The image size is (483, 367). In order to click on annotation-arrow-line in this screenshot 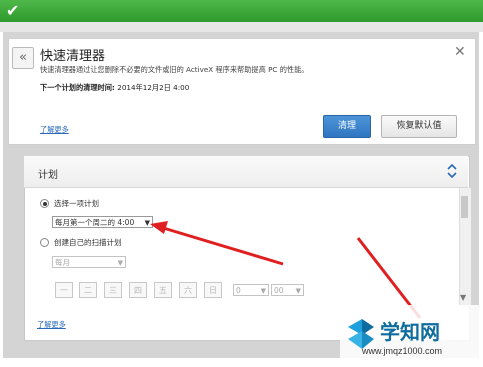, I will do `click(221, 245)`.